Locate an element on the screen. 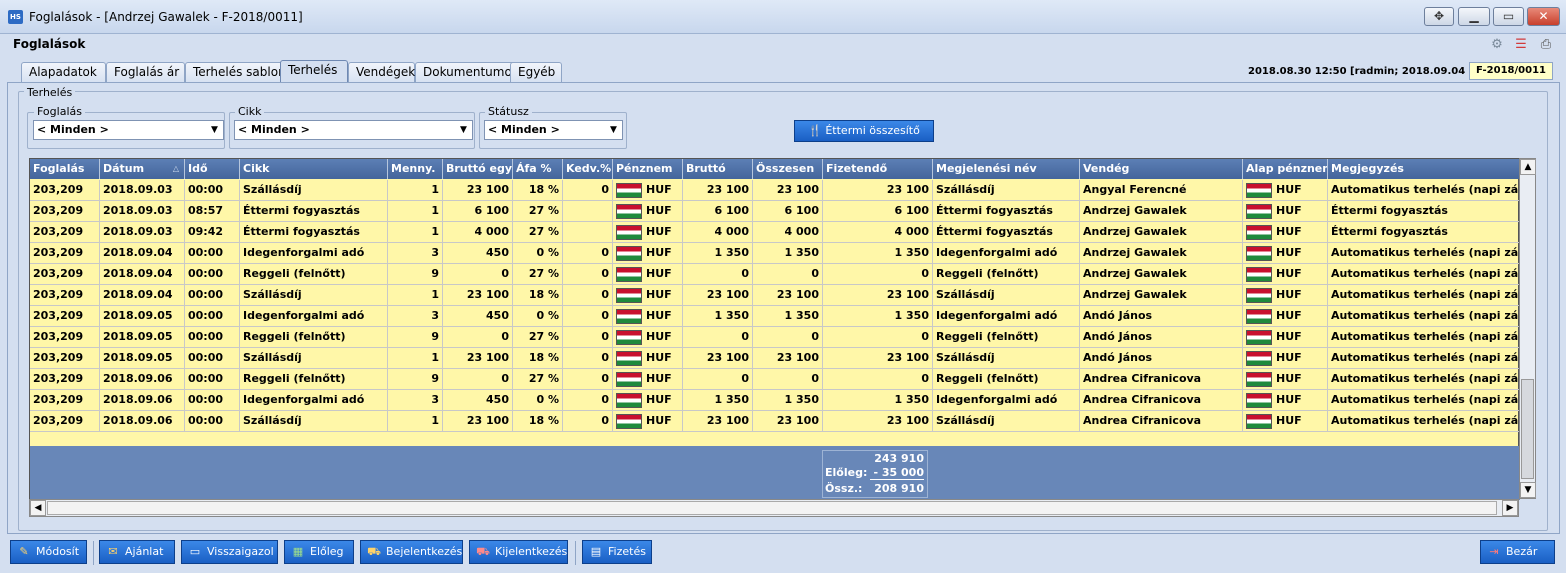 The image size is (1566, 573). bejelentkezes-button: ⛟ Bejelentkezés is located at coordinates (411, 552).